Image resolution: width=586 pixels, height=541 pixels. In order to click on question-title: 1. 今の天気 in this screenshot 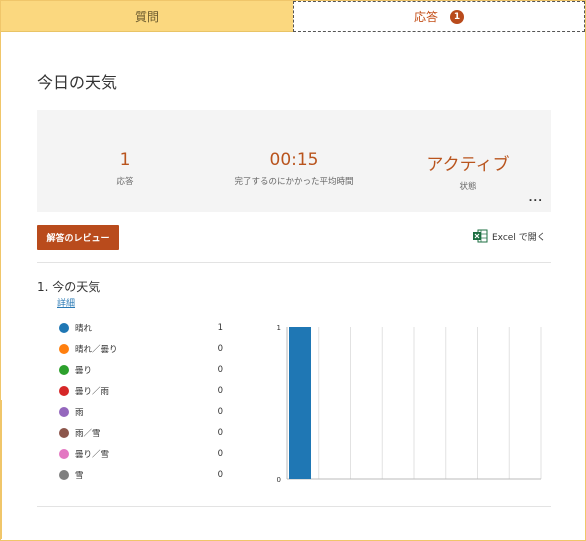, I will do `click(69, 287)`.